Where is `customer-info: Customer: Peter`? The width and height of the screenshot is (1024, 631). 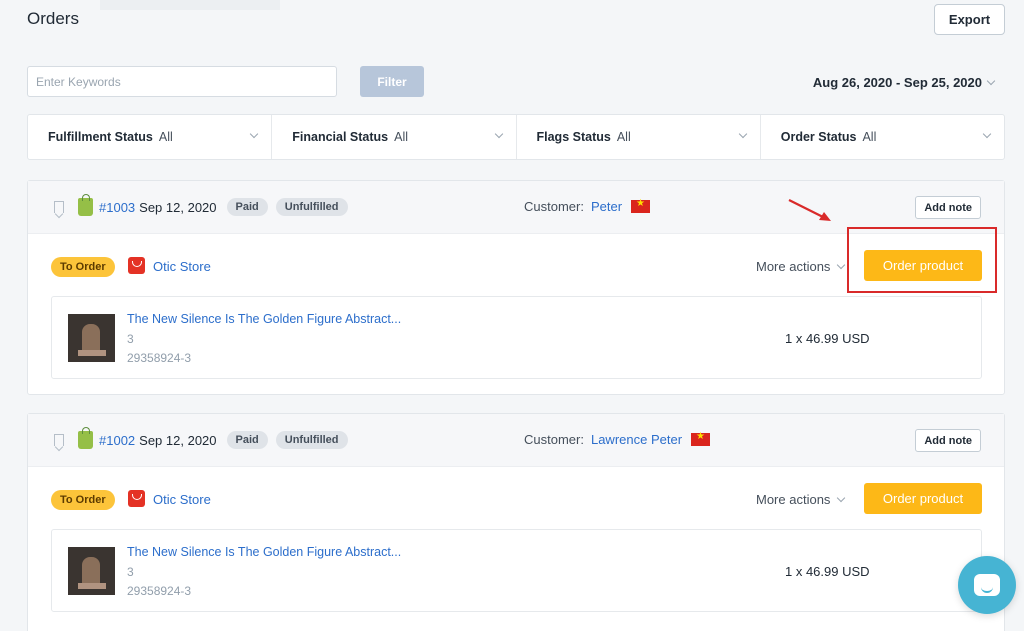 customer-info: Customer: Peter is located at coordinates (587, 206).